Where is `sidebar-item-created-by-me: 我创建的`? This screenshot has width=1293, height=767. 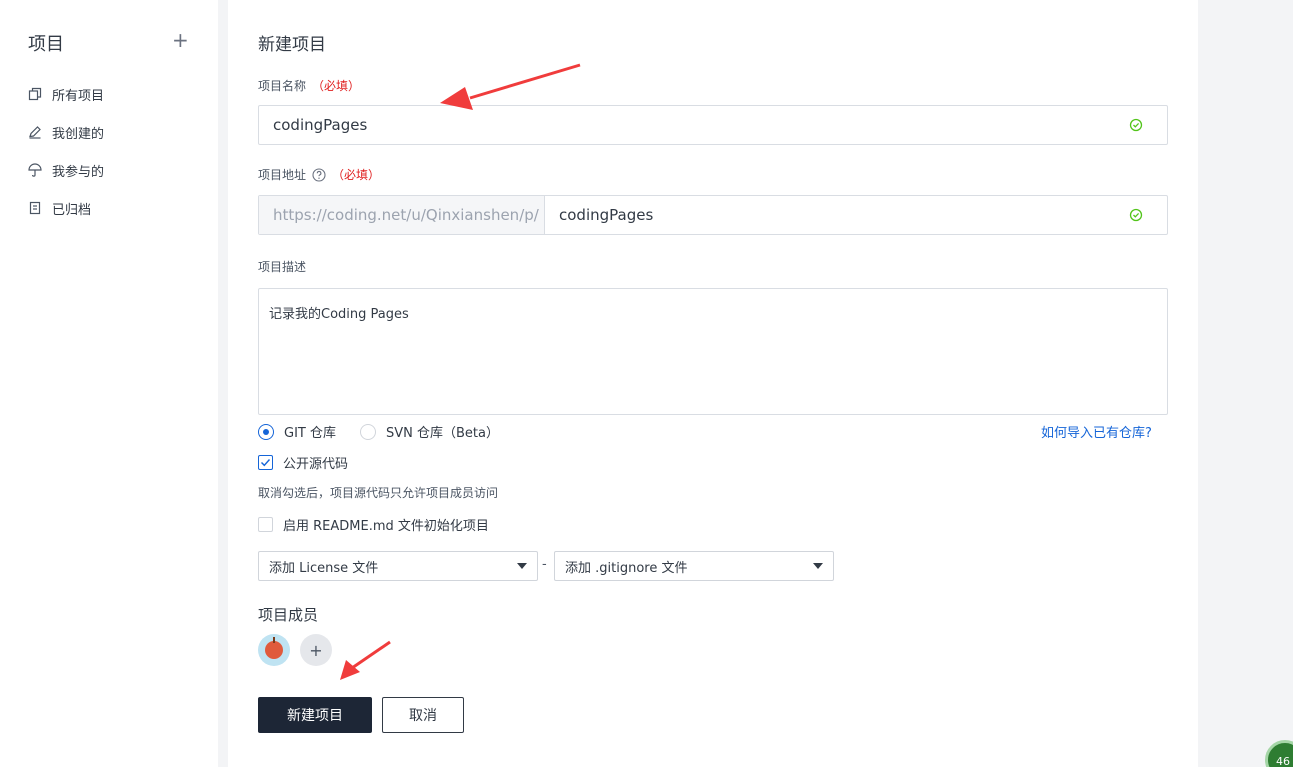
sidebar-item-created-by-me: 我创建的 is located at coordinates (66, 132).